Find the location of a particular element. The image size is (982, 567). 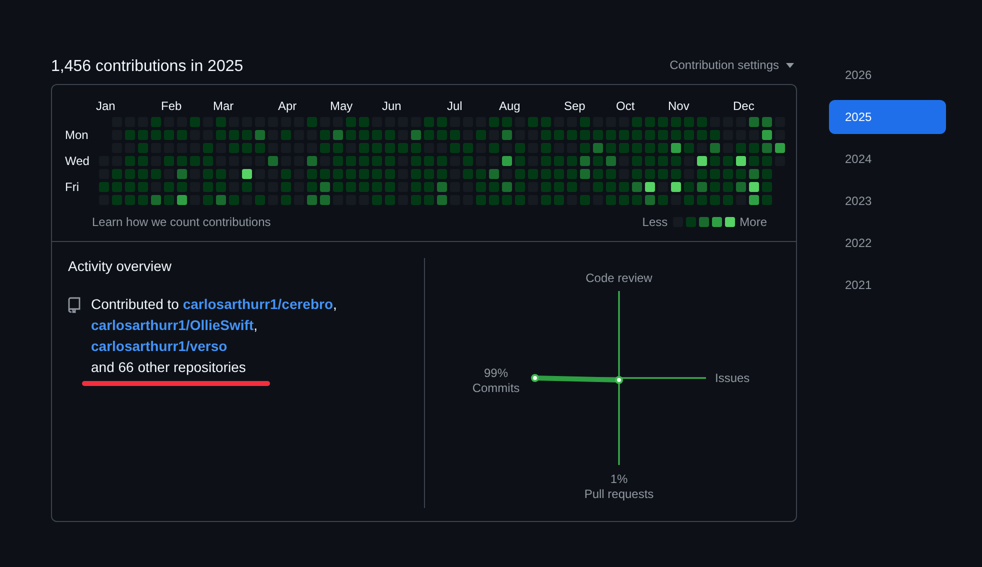

repo-link: carlosarthurr1/verso is located at coordinates (159, 346).